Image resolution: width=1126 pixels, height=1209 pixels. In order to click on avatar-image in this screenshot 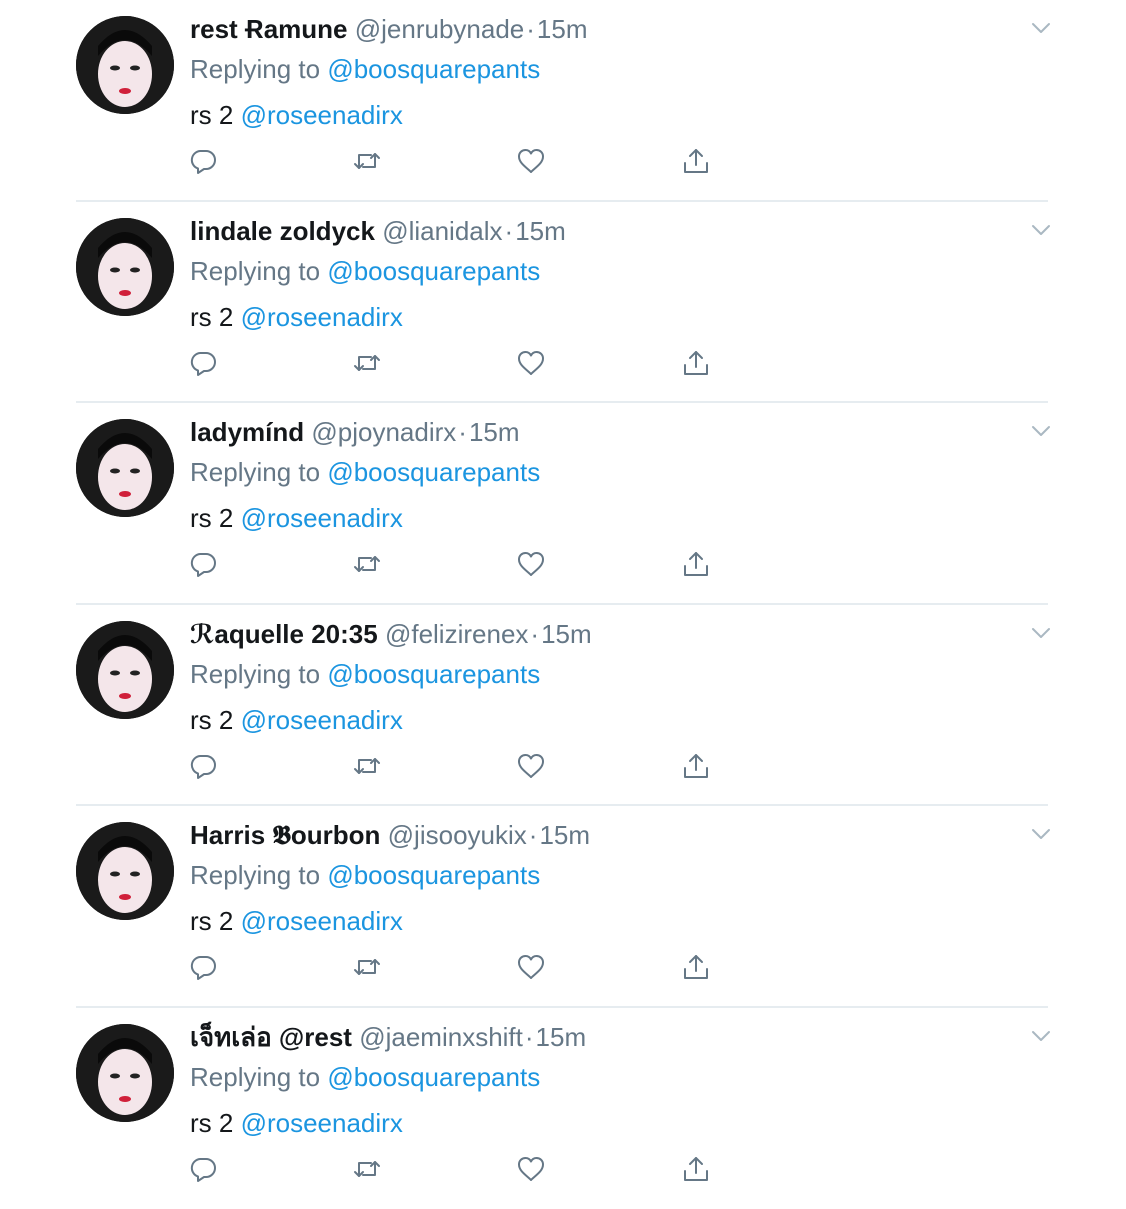, I will do `click(125, 468)`.